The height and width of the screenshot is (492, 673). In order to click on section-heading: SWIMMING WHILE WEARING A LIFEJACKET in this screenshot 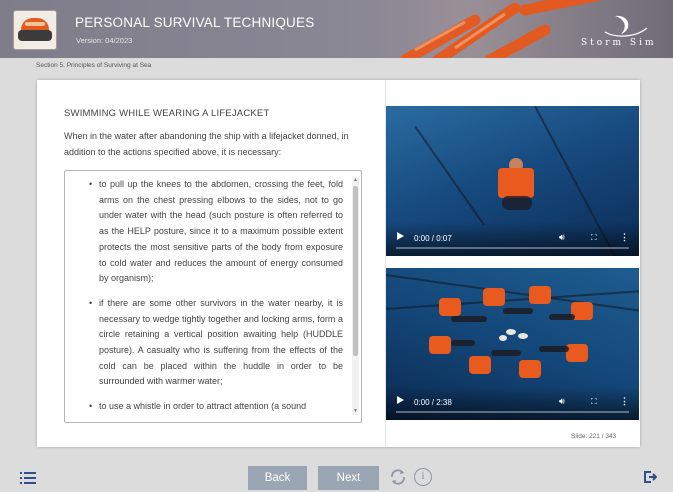, I will do `click(167, 113)`.